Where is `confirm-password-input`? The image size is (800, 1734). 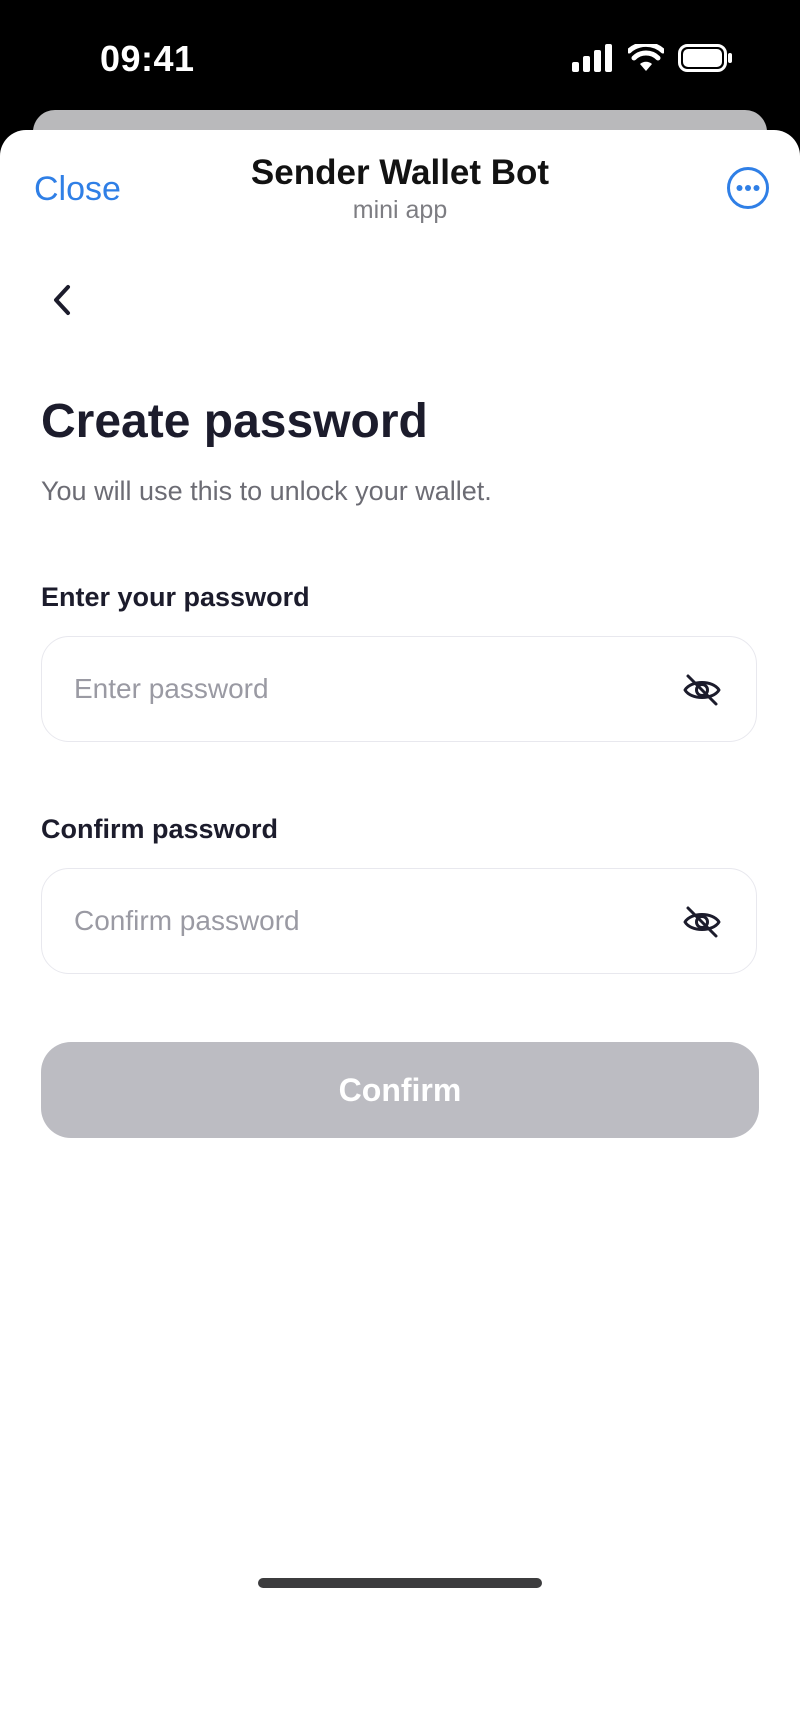
confirm-password-input is located at coordinates (354, 921).